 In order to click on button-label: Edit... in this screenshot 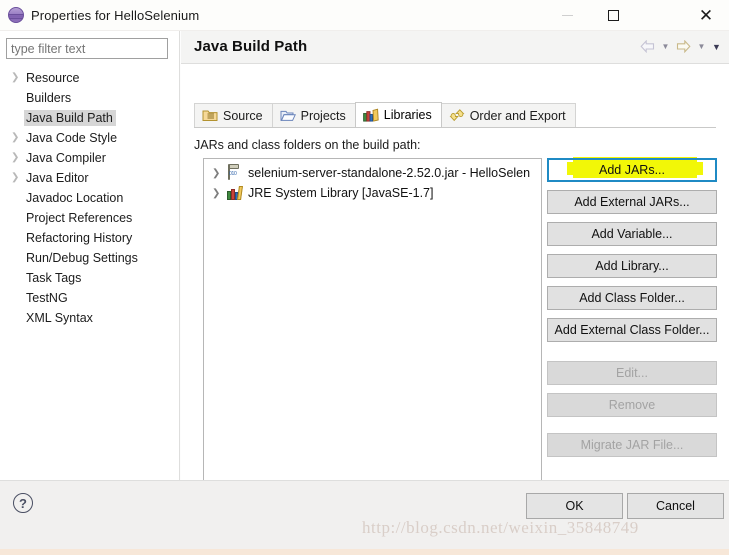, I will do `click(632, 373)`.